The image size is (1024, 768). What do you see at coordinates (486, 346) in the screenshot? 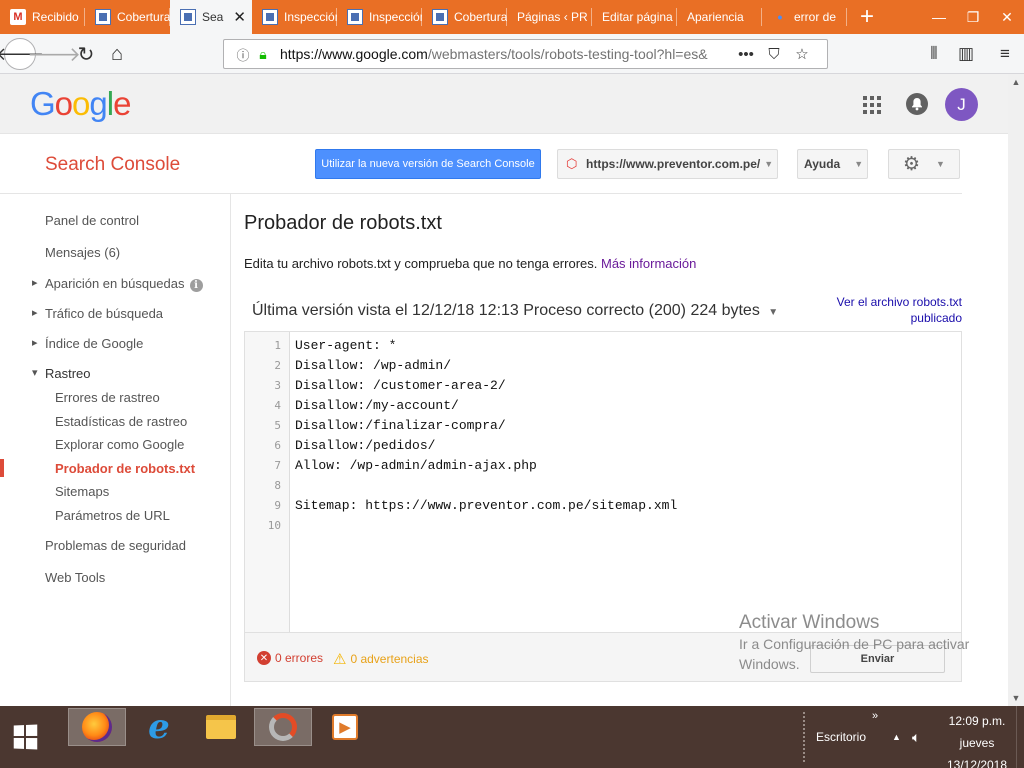
I see `code-line: User-agent: *` at bounding box center [486, 346].